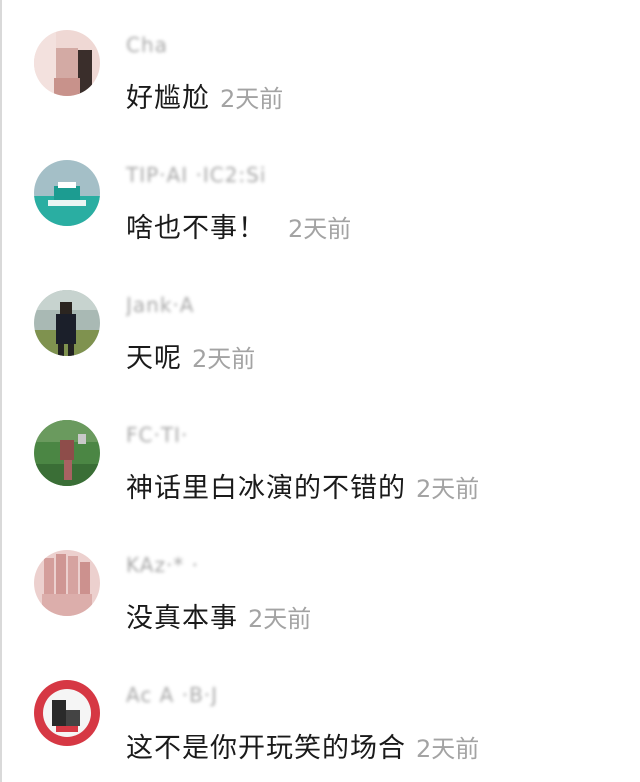  What do you see at coordinates (266, 748) in the screenshot?
I see `comment-text: 这不是你开玩笑的场合` at bounding box center [266, 748].